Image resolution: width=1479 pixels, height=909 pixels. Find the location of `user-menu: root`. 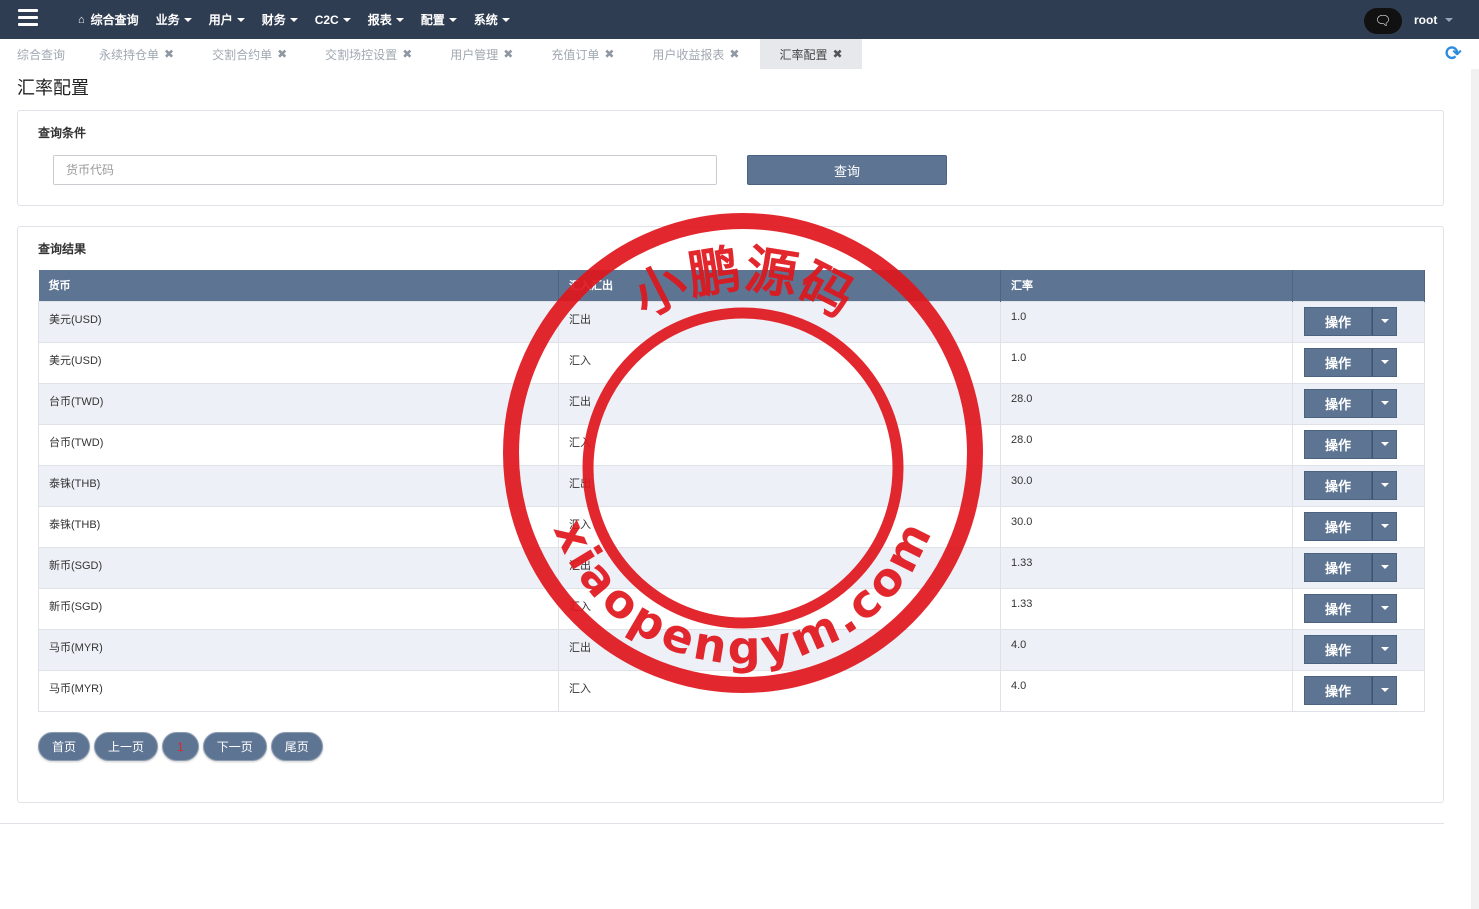

user-menu: root is located at coordinates (1434, 20).